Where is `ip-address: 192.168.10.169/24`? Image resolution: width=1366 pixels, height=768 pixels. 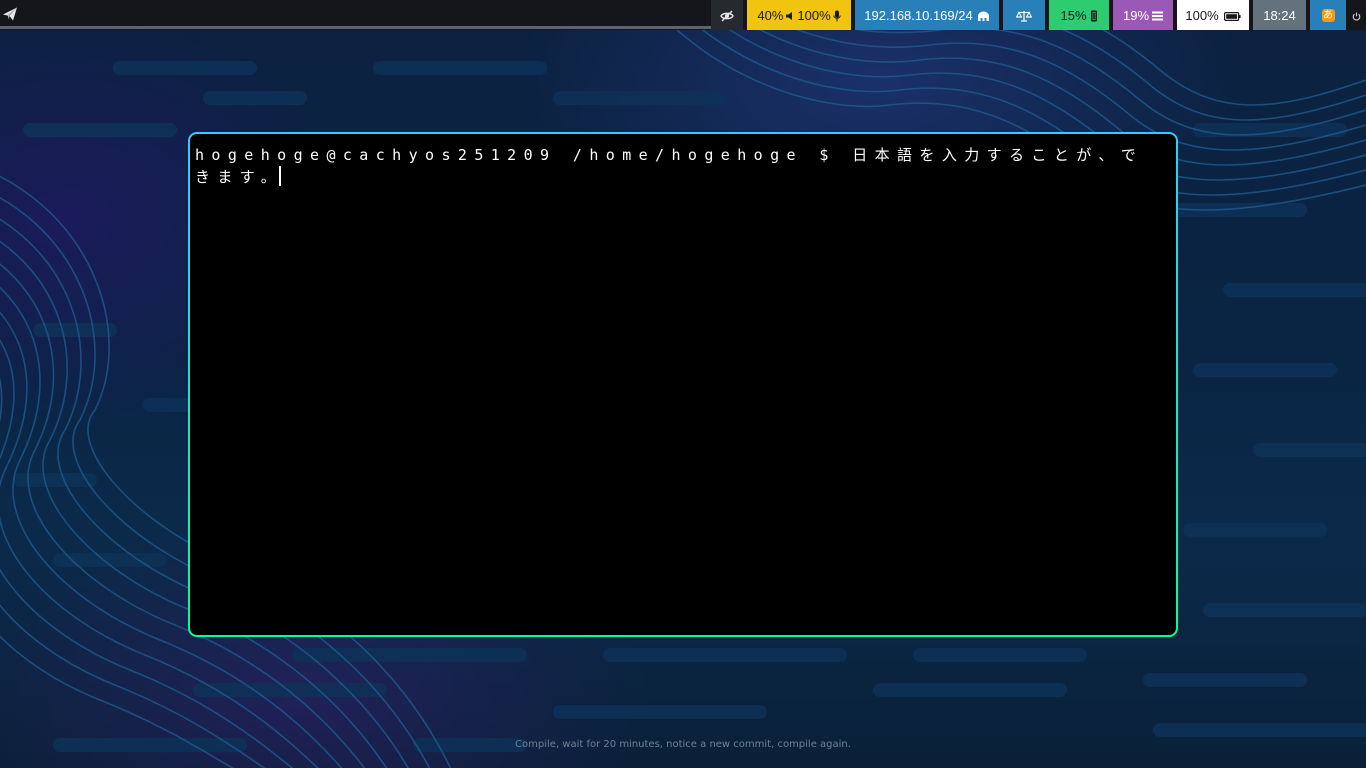
ip-address: 192.168.10.169/24 is located at coordinates (918, 15).